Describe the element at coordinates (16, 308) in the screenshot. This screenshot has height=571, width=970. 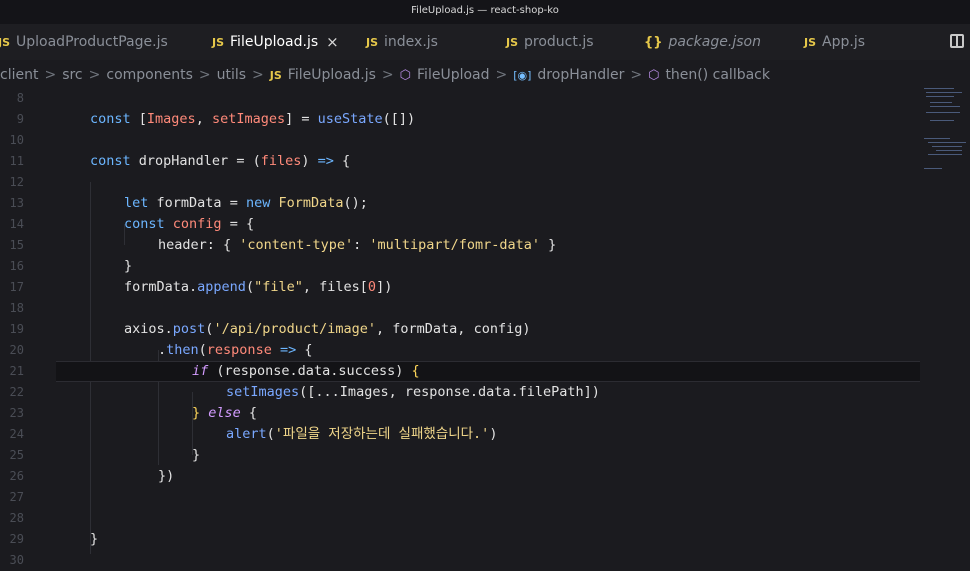
I see `line-number: 18` at that location.